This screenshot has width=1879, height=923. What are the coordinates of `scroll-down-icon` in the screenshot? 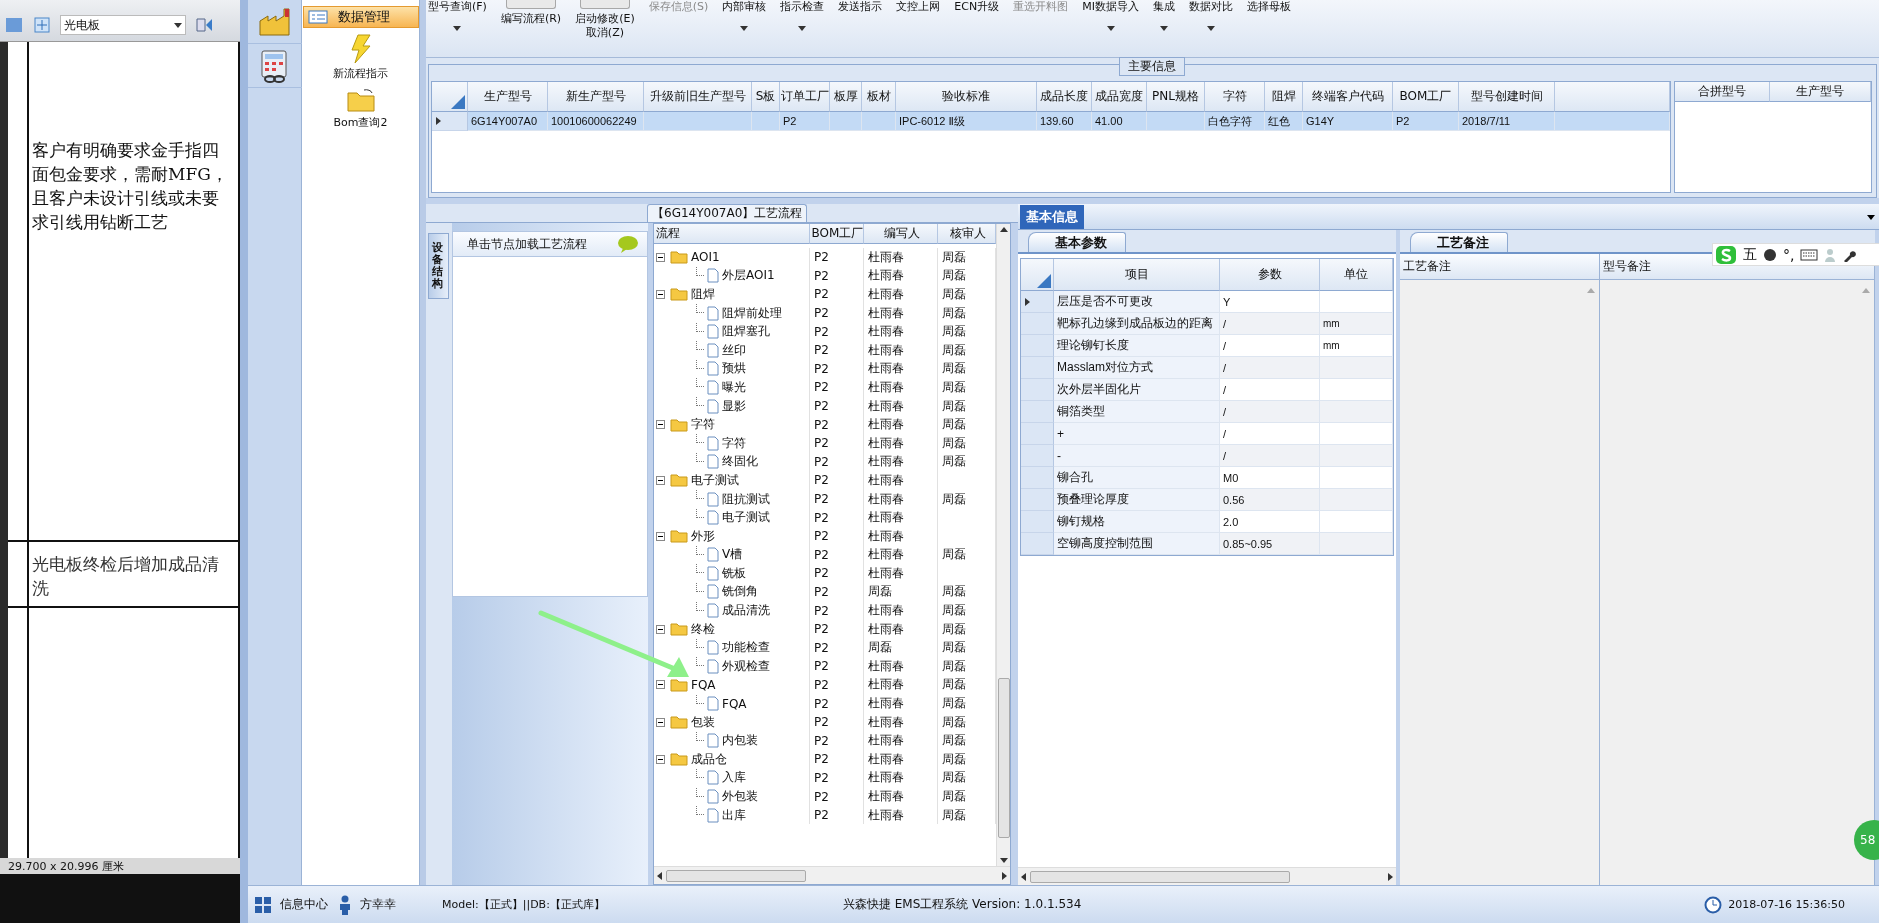 It's located at (1003, 860).